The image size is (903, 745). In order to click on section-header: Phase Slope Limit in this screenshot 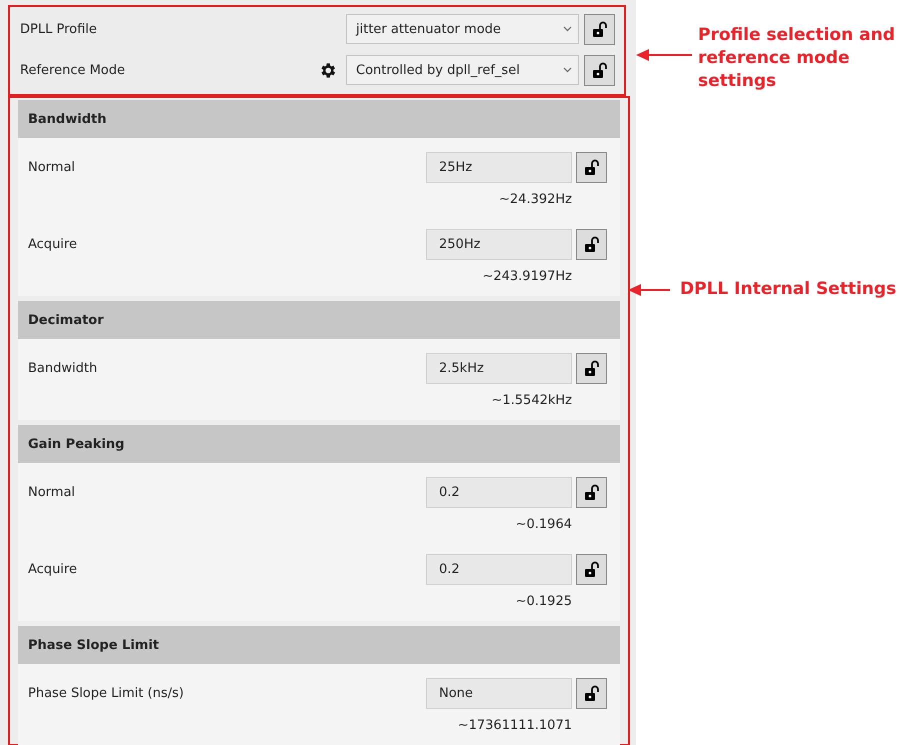, I will do `click(319, 645)`.